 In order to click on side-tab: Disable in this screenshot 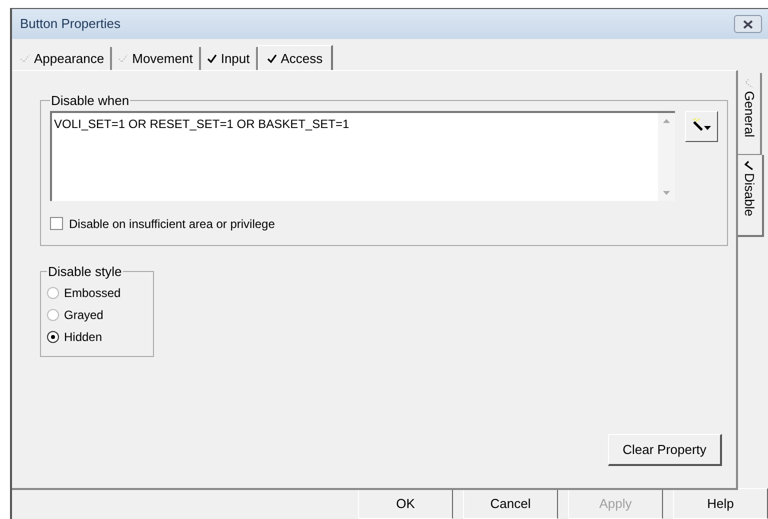, I will do `click(750, 196)`.